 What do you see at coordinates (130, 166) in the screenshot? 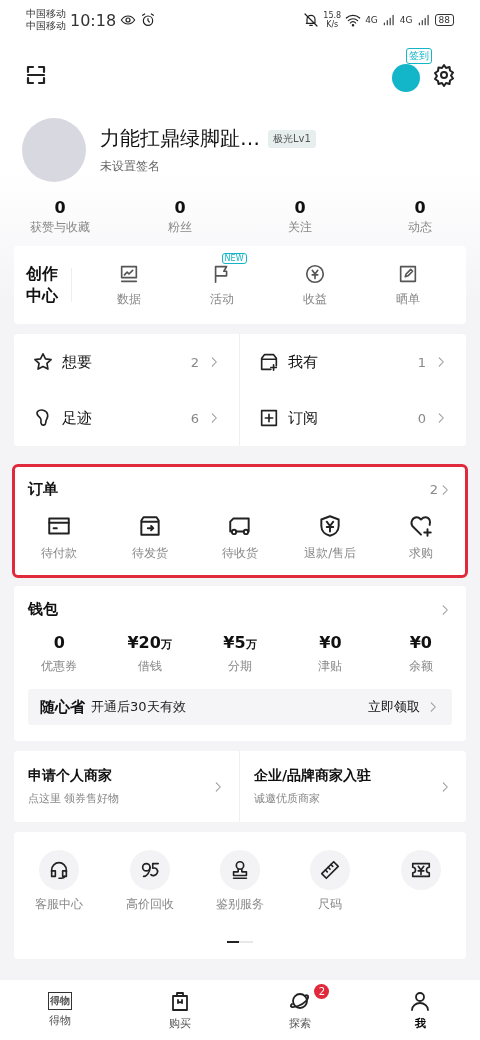
I see `signature-text: 未设置签名` at bounding box center [130, 166].